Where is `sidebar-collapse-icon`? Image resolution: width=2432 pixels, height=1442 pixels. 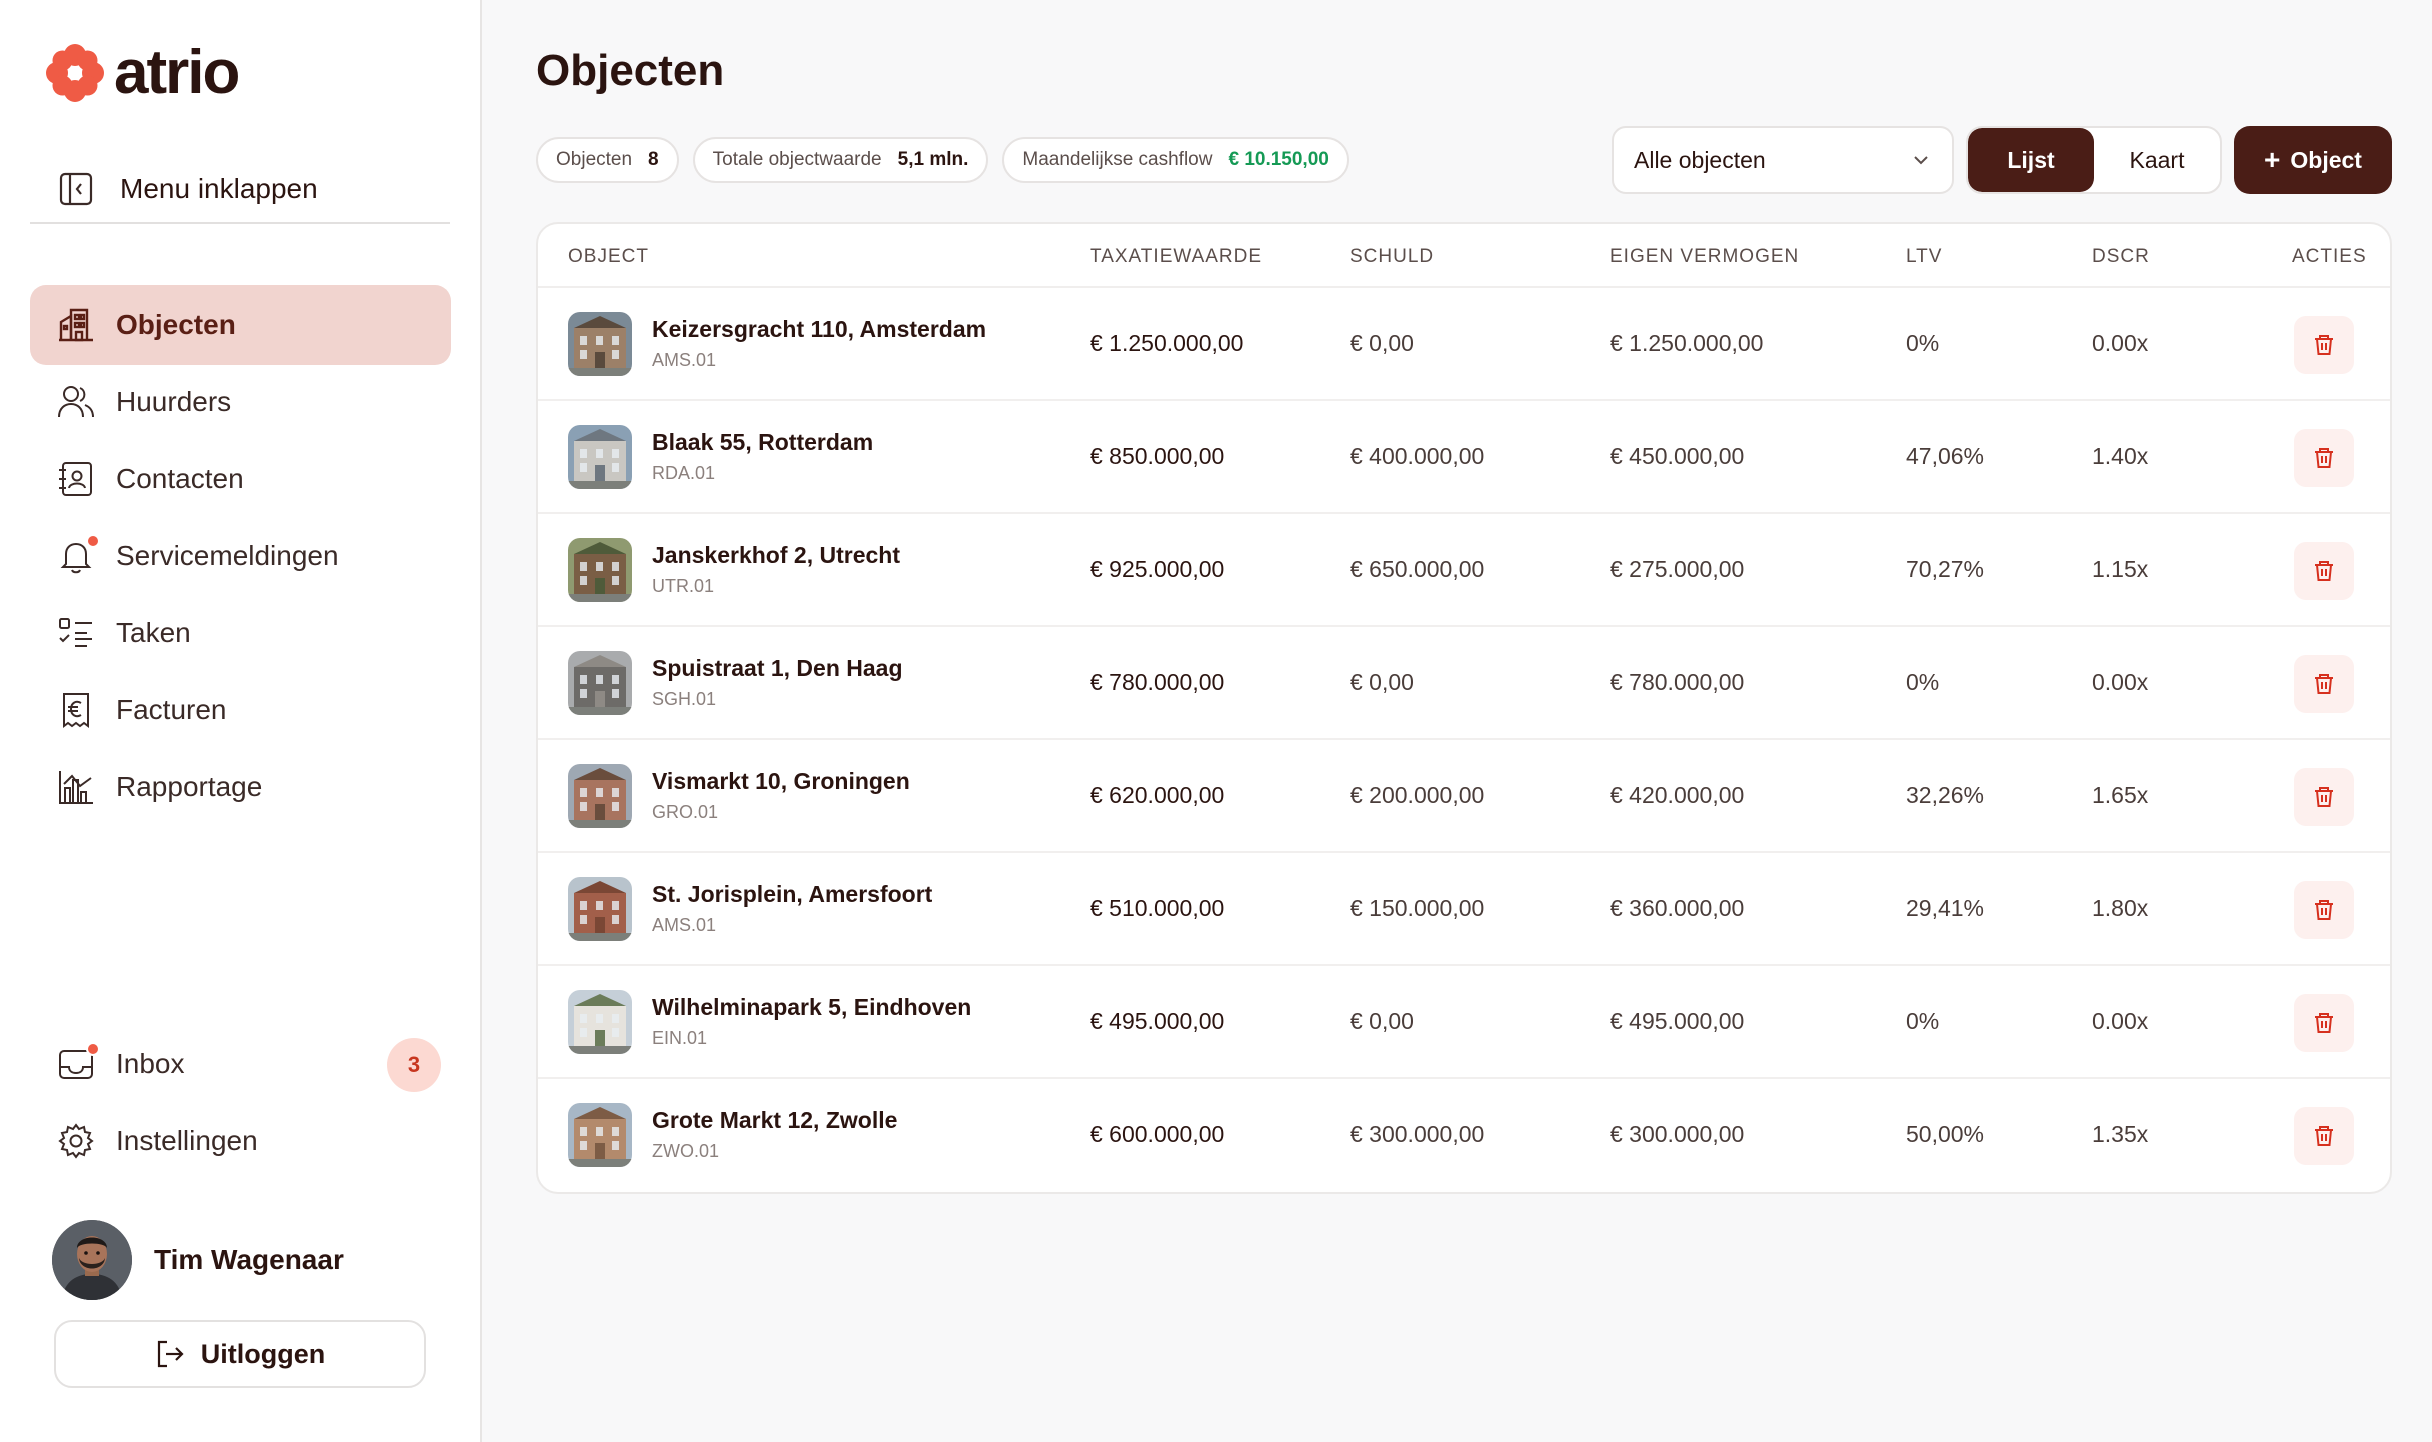
sidebar-collapse-icon is located at coordinates (76, 189).